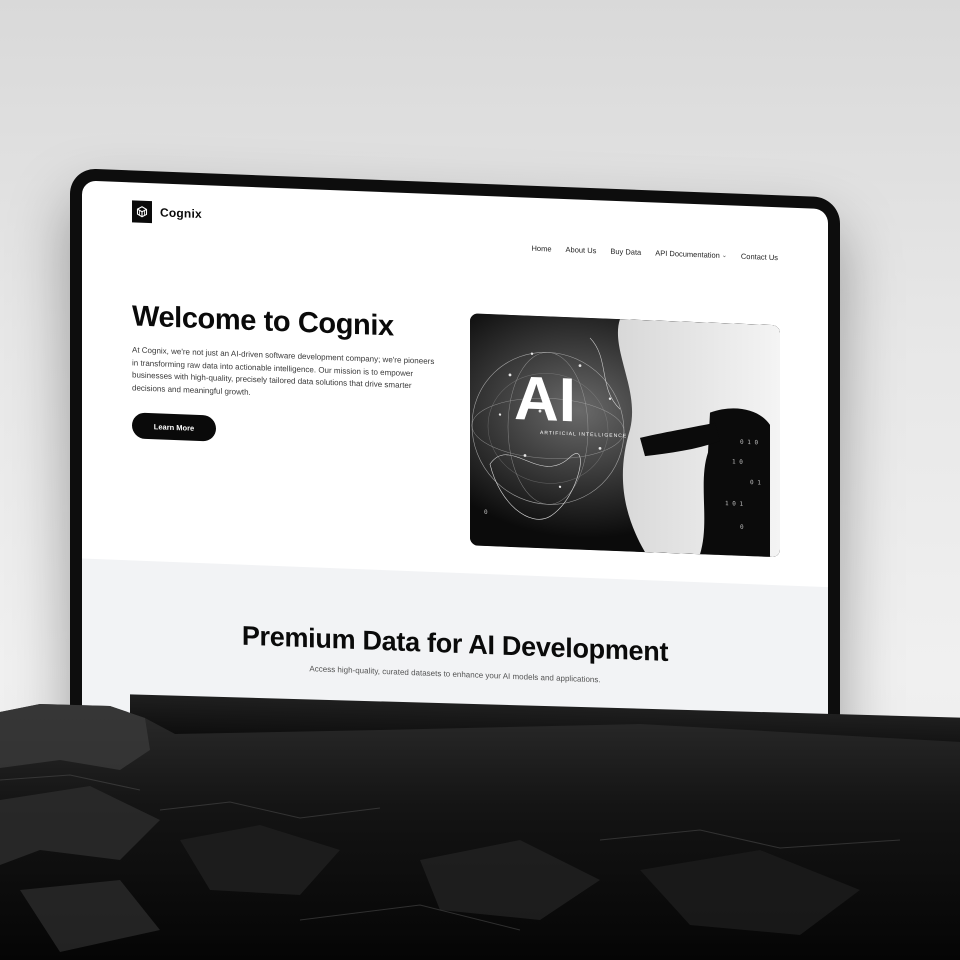  I want to click on nav-item-contact-us: Contact Us, so click(759, 257).